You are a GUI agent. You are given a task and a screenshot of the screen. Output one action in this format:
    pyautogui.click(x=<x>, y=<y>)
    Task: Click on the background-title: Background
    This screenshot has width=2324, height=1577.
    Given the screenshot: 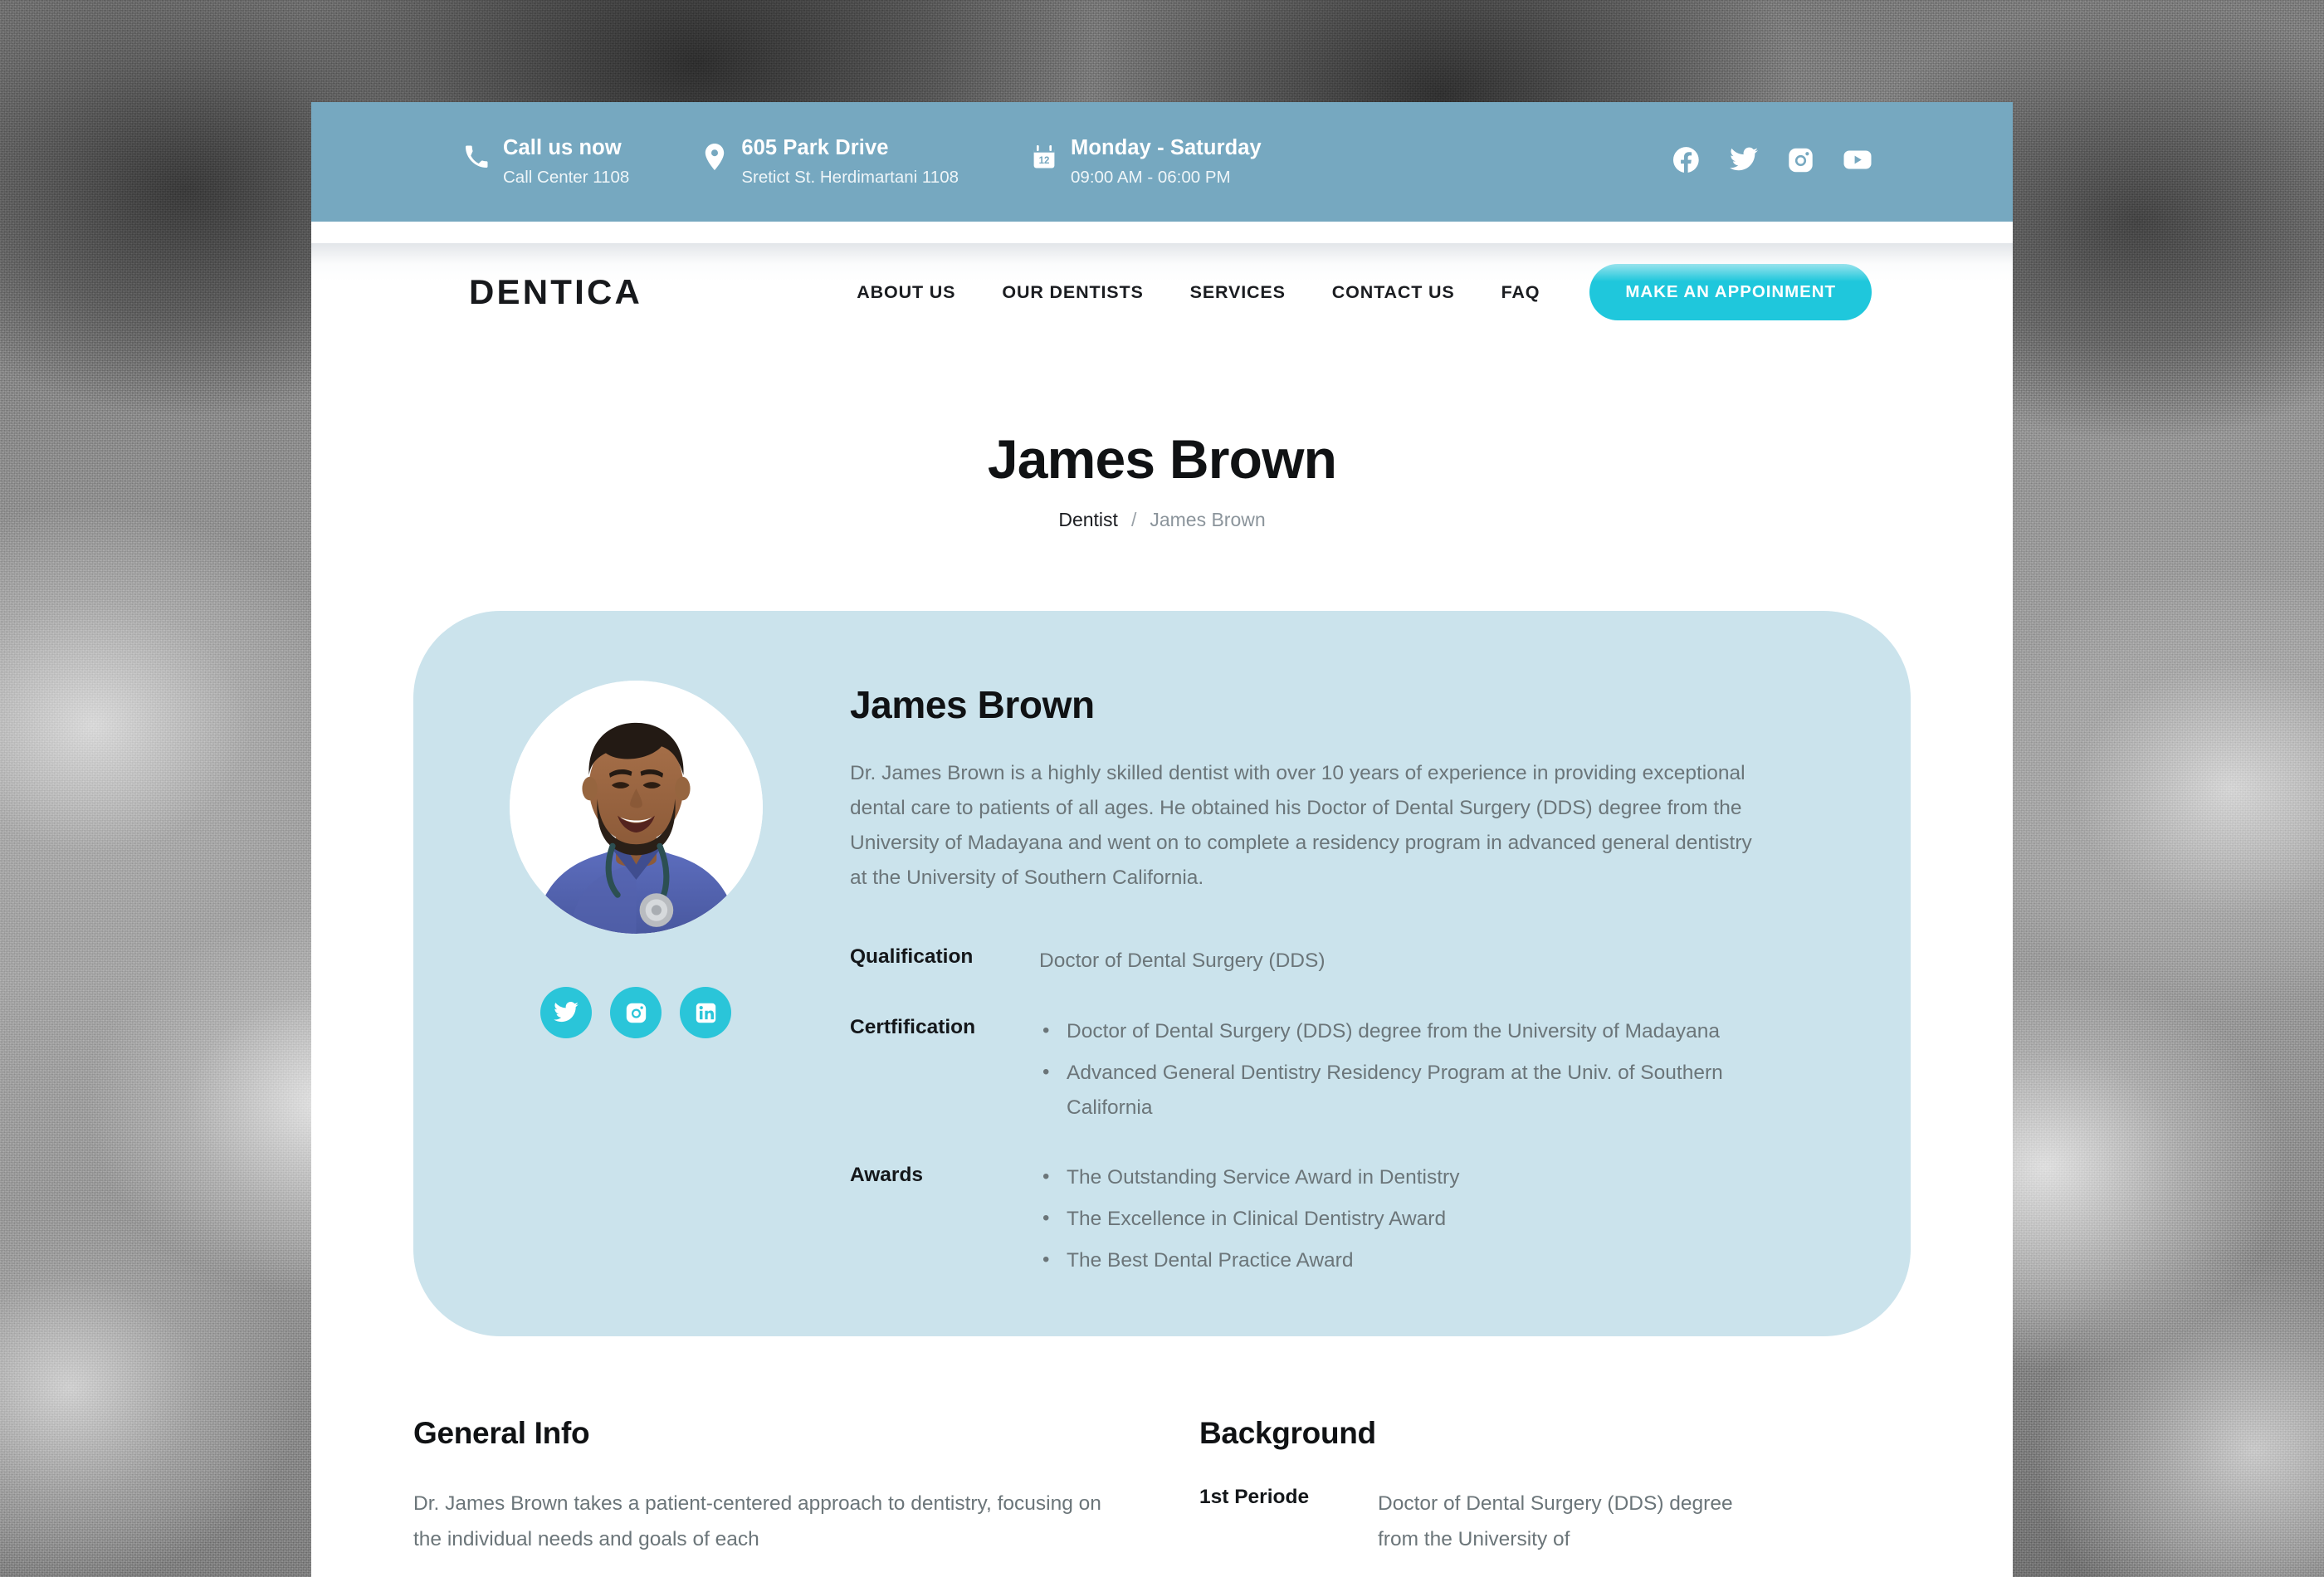 What is the action you would take?
    pyautogui.click(x=1287, y=1433)
    